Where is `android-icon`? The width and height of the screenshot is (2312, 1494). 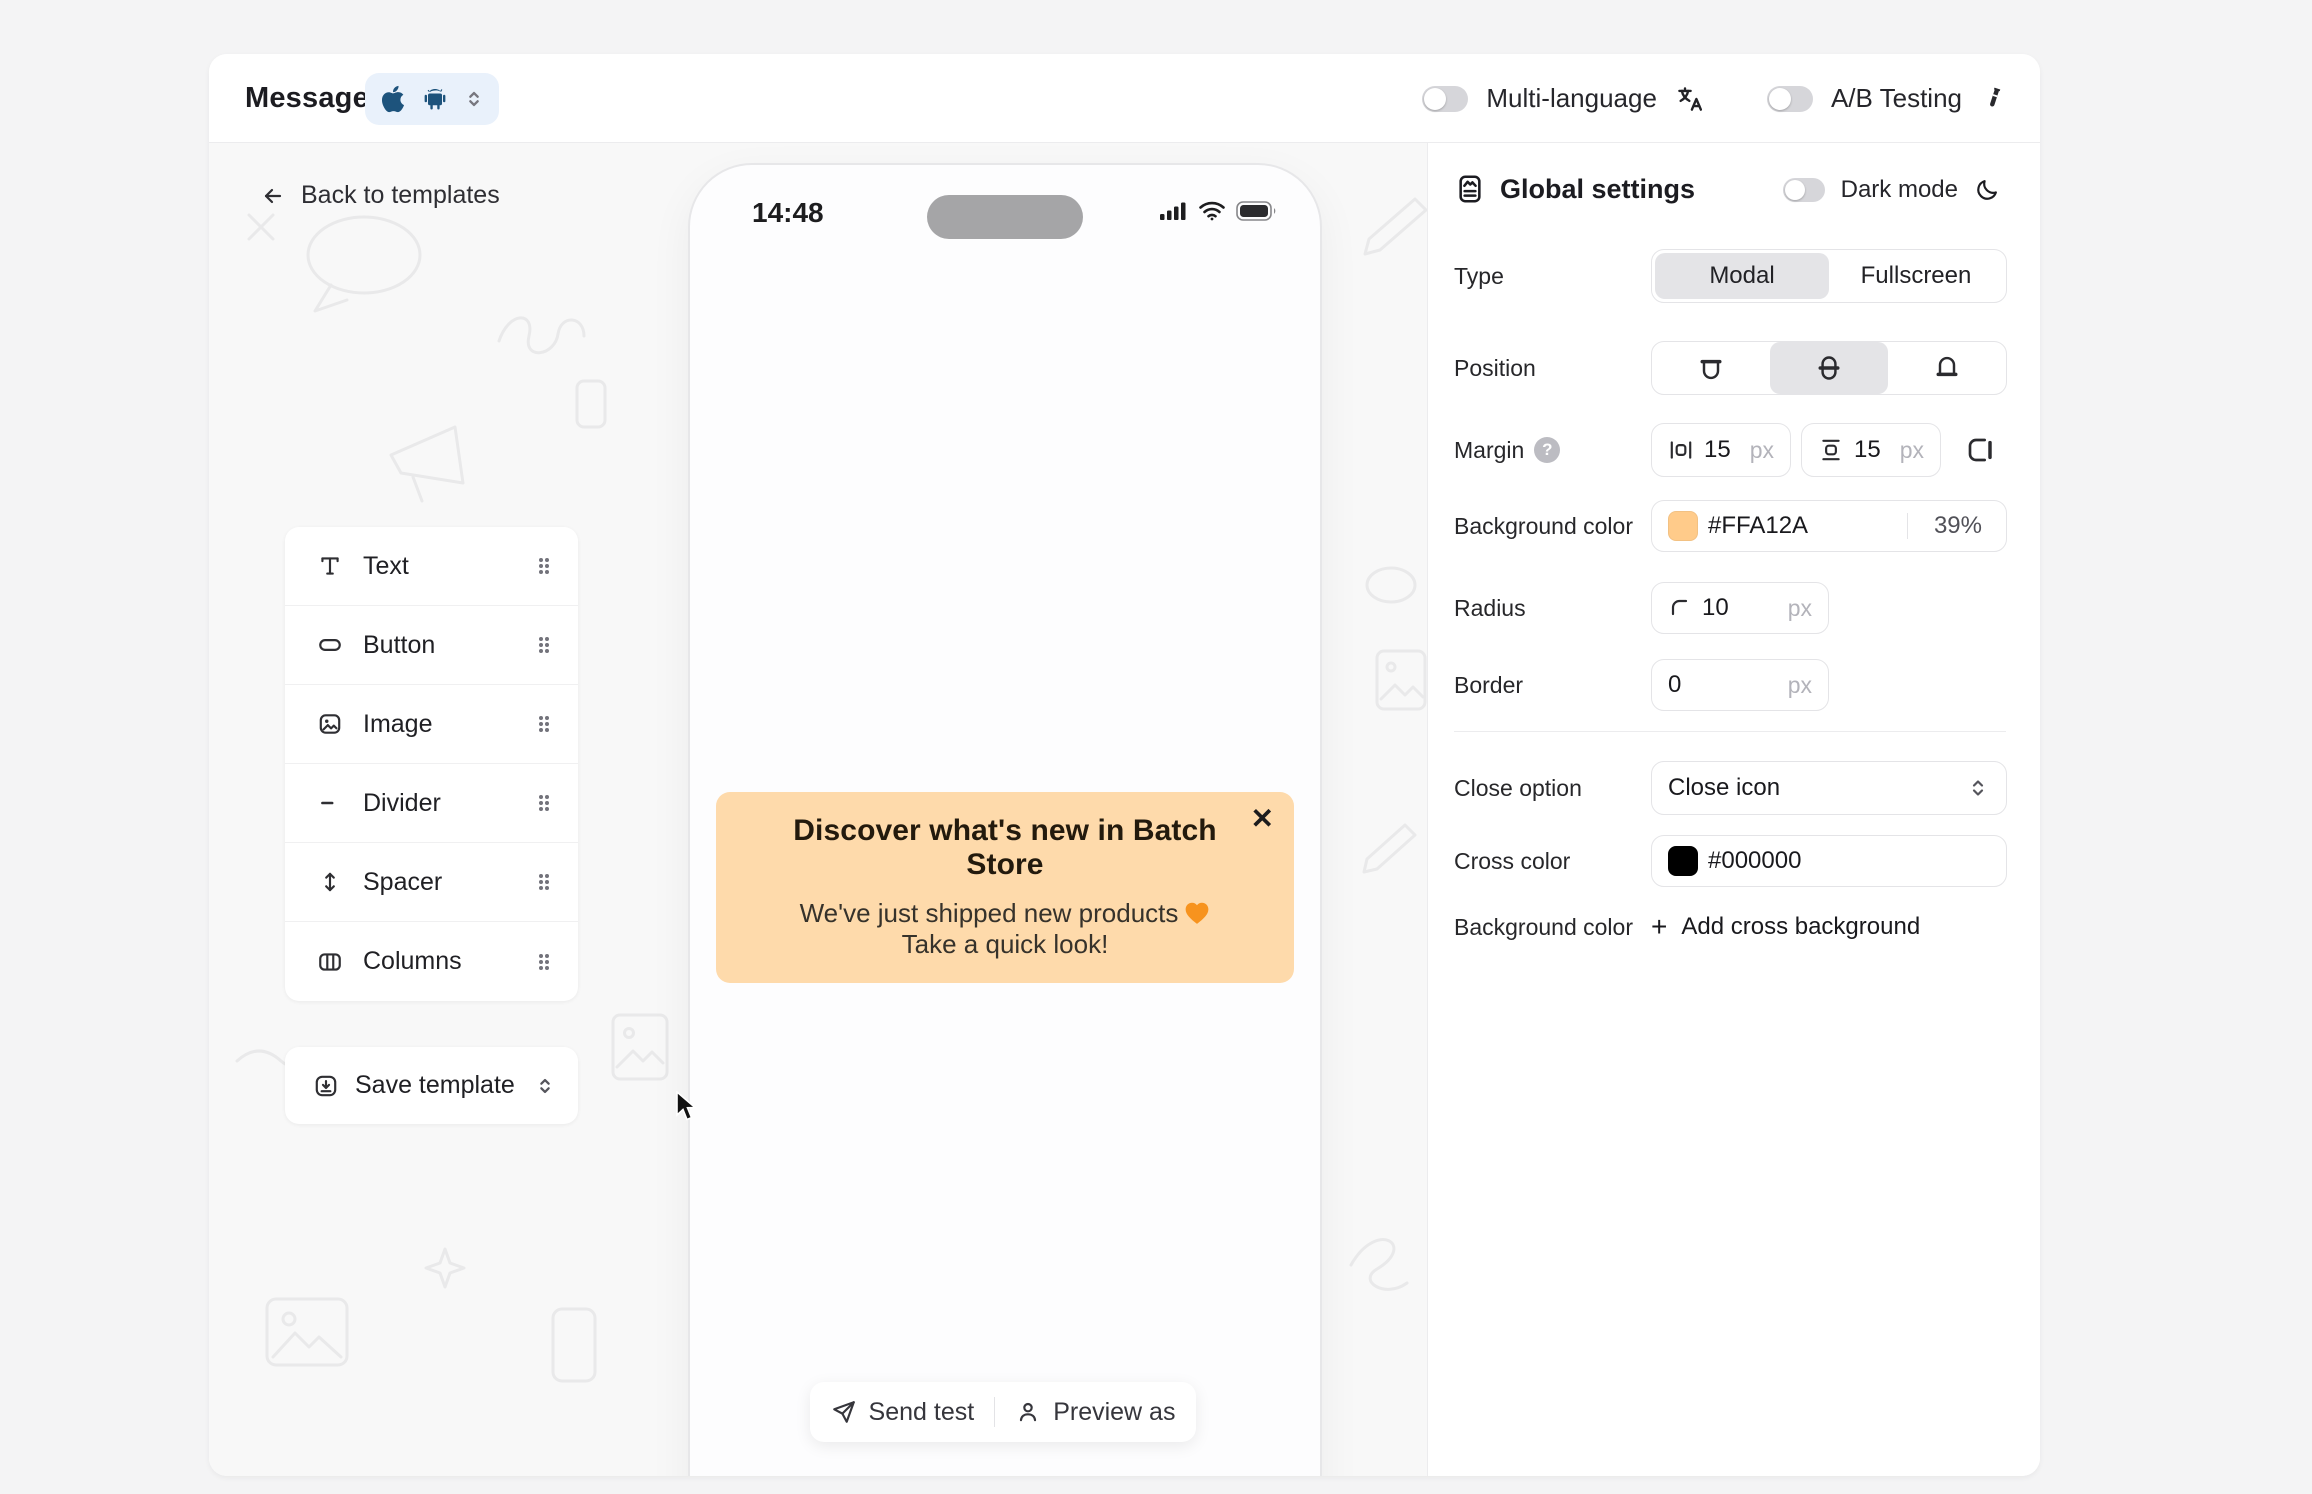
android-icon is located at coordinates (435, 99).